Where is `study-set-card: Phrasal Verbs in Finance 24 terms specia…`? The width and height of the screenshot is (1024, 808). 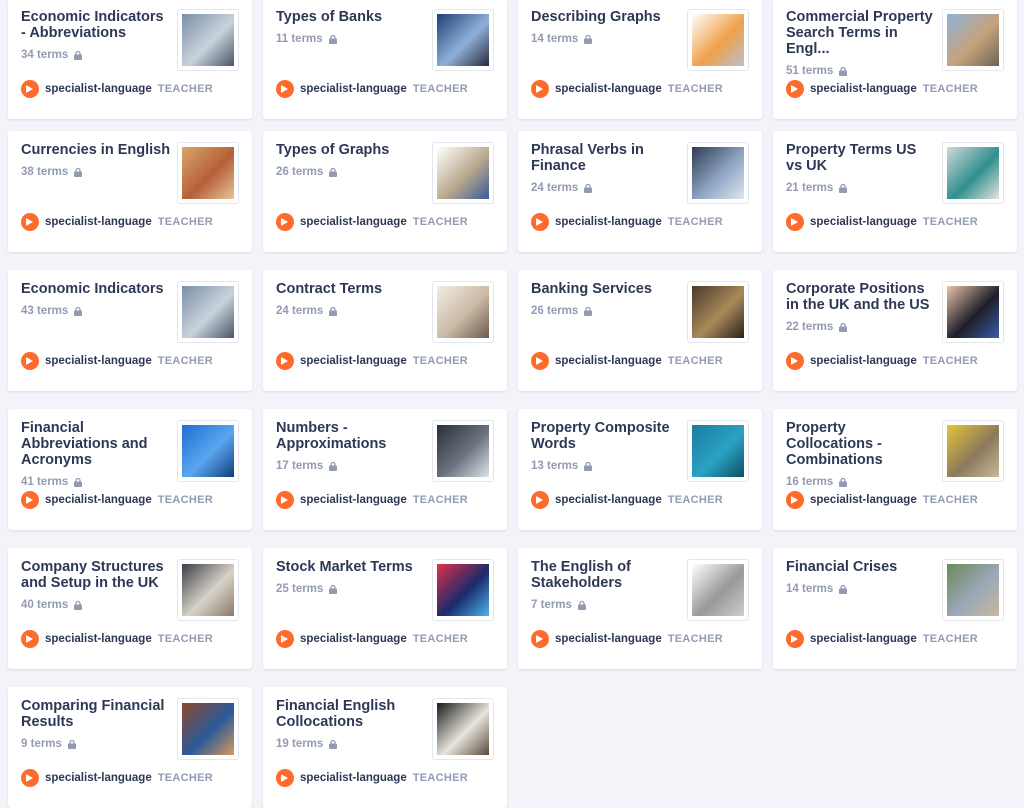
study-set-card: Phrasal Verbs in Finance 24 terms specia… is located at coordinates (640, 191).